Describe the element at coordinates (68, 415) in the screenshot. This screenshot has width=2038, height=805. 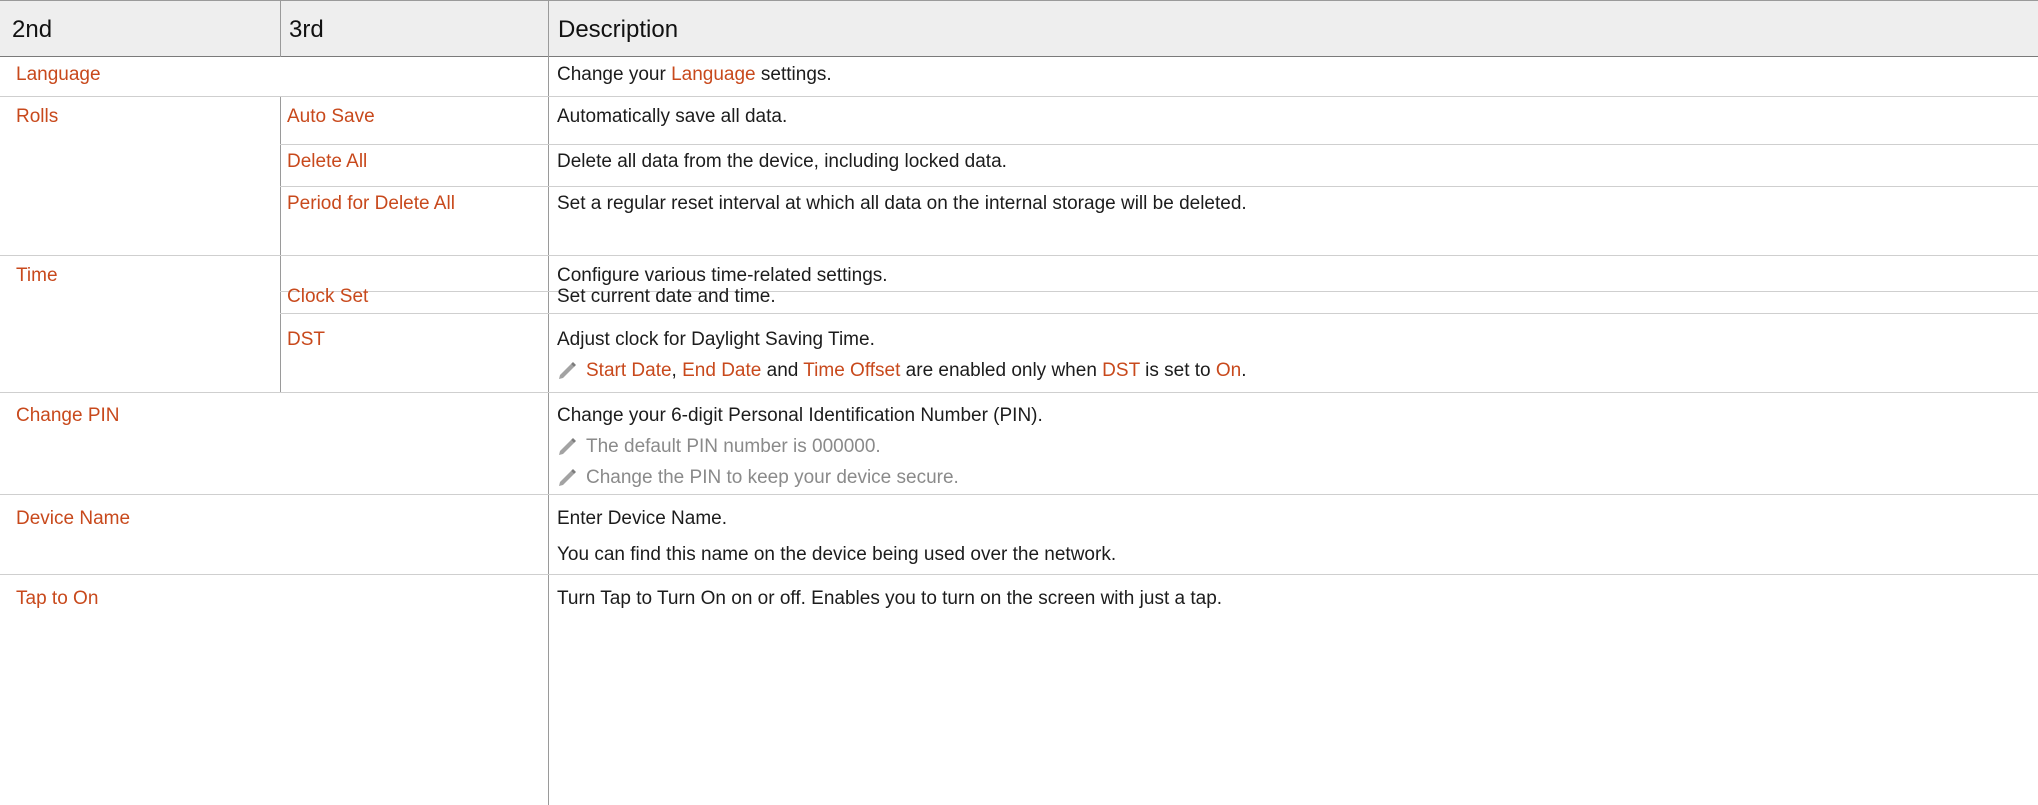
I see `row-change-pin-name: Change PIN` at that location.